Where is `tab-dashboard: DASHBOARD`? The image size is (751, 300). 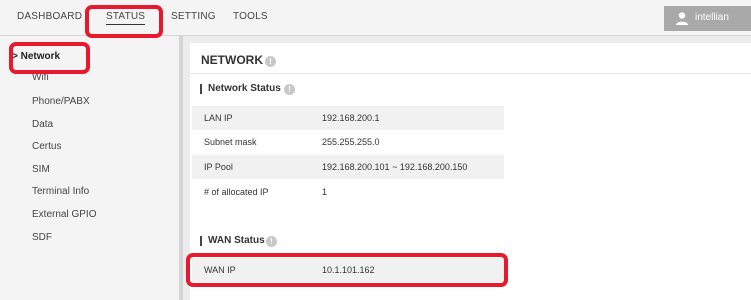 tab-dashboard: DASHBOARD is located at coordinates (49, 16).